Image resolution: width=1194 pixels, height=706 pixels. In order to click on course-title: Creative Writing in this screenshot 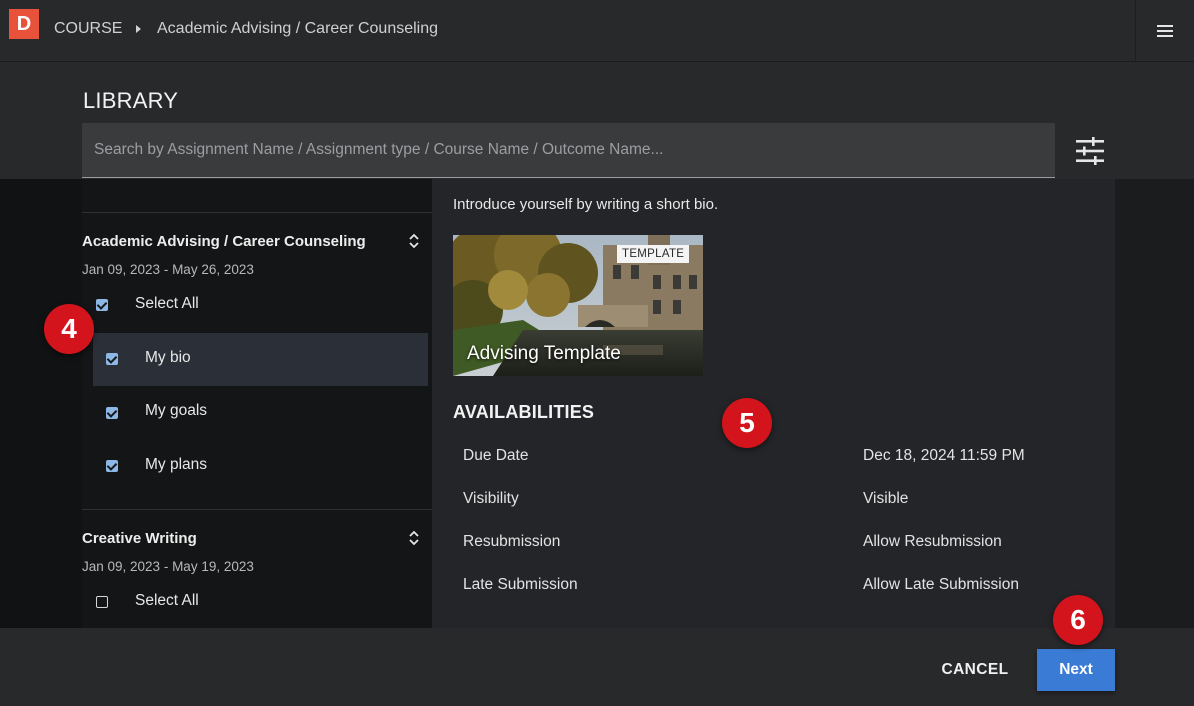, I will do `click(139, 538)`.